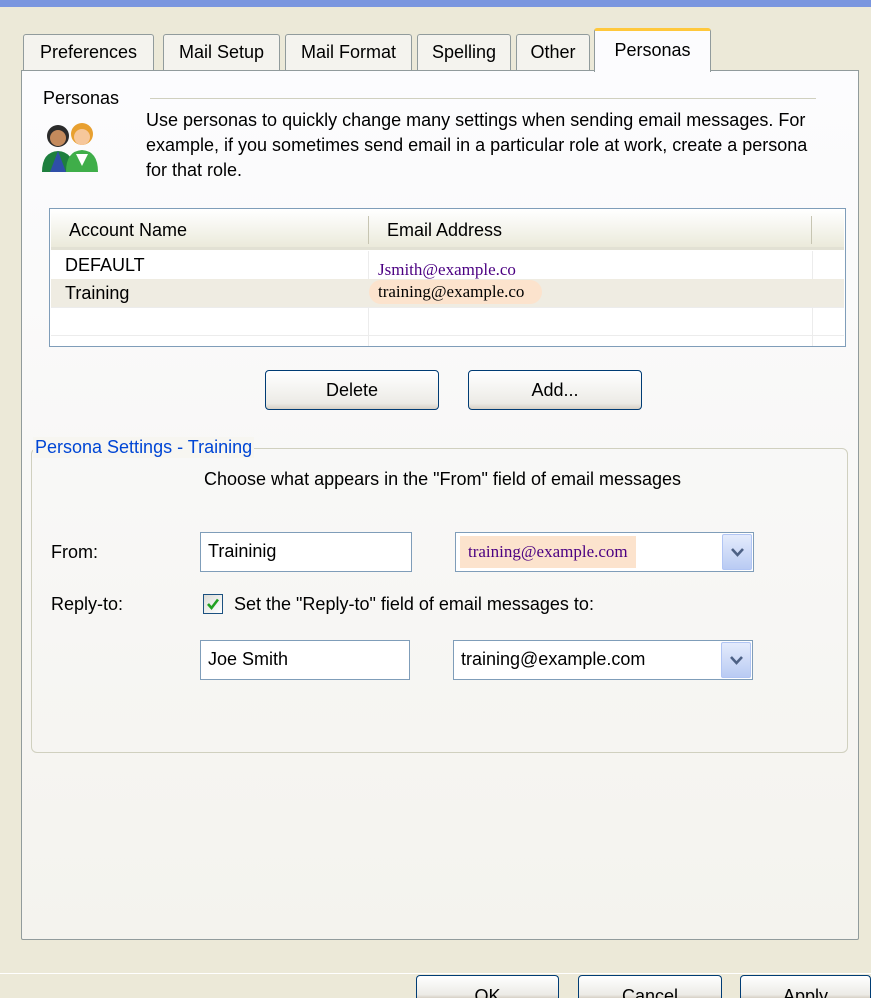  Describe the element at coordinates (348, 52) in the screenshot. I see `tab-mail-format: Mail Format` at that location.